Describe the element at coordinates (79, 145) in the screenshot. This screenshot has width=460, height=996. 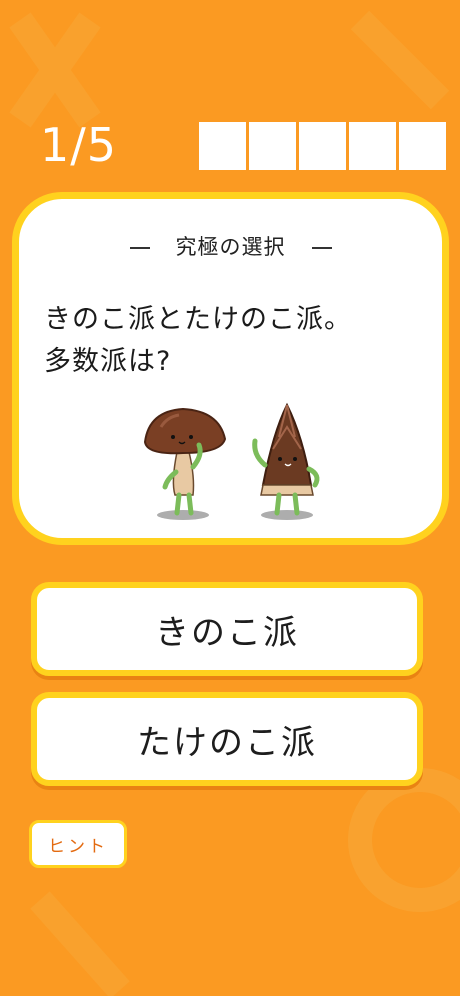
I see `question-progress-count: 1/5` at that location.